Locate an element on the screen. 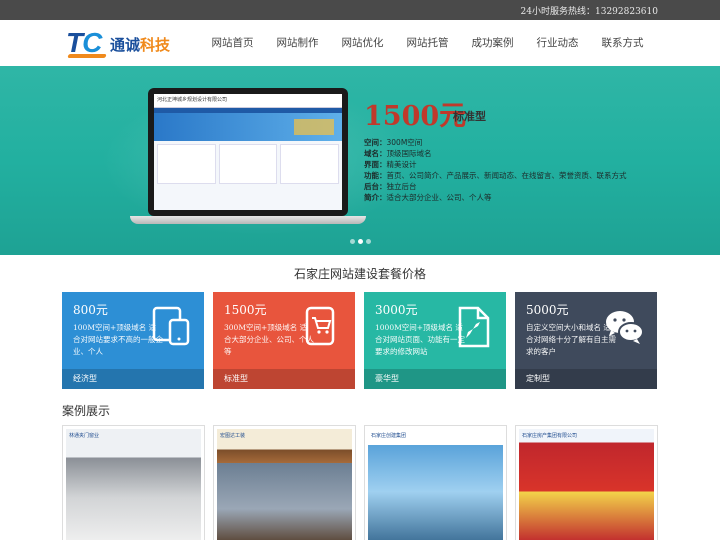  cart-icon is located at coordinates (320, 326).